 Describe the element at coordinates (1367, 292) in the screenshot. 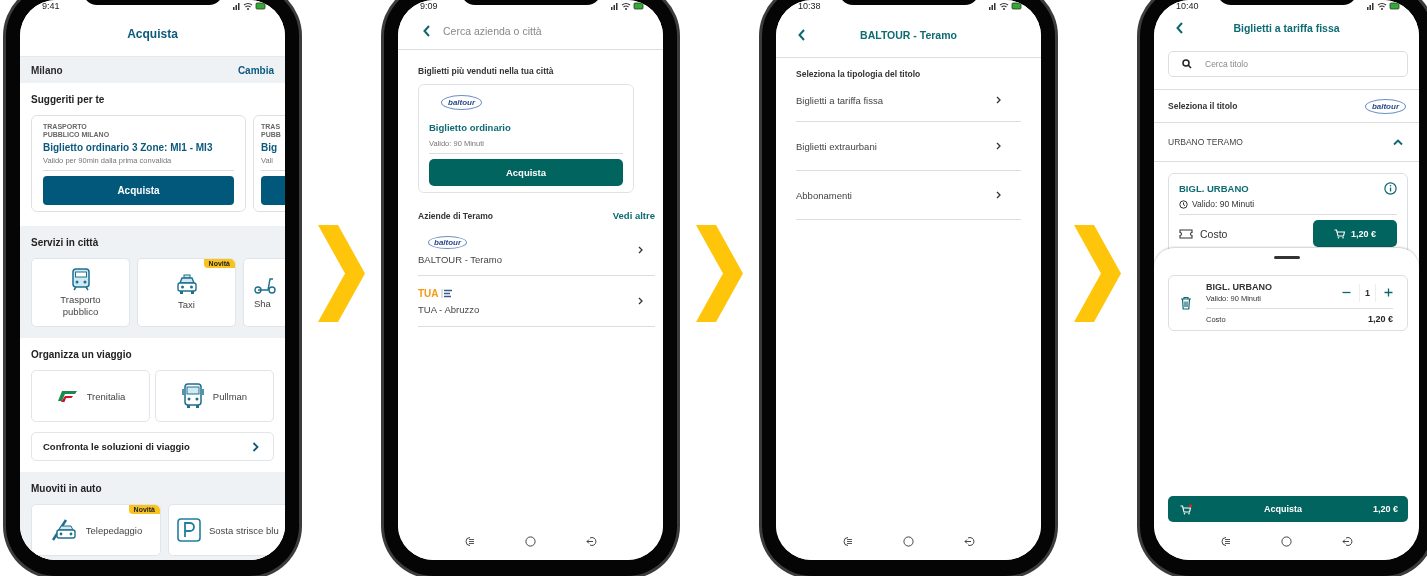

I see `quantity-value: 1` at that location.